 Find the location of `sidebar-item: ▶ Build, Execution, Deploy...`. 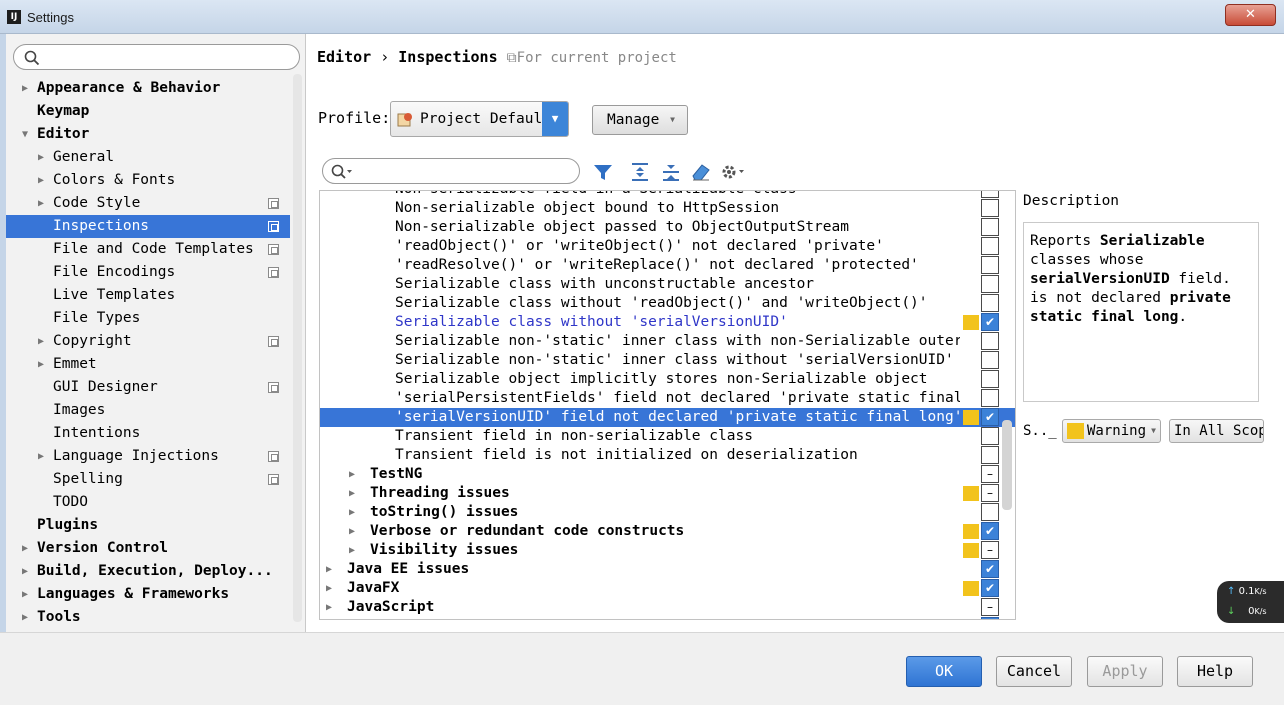

sidebar-item: ▶ Build, Execution, Deploy... is located at coordinates (148, 571).